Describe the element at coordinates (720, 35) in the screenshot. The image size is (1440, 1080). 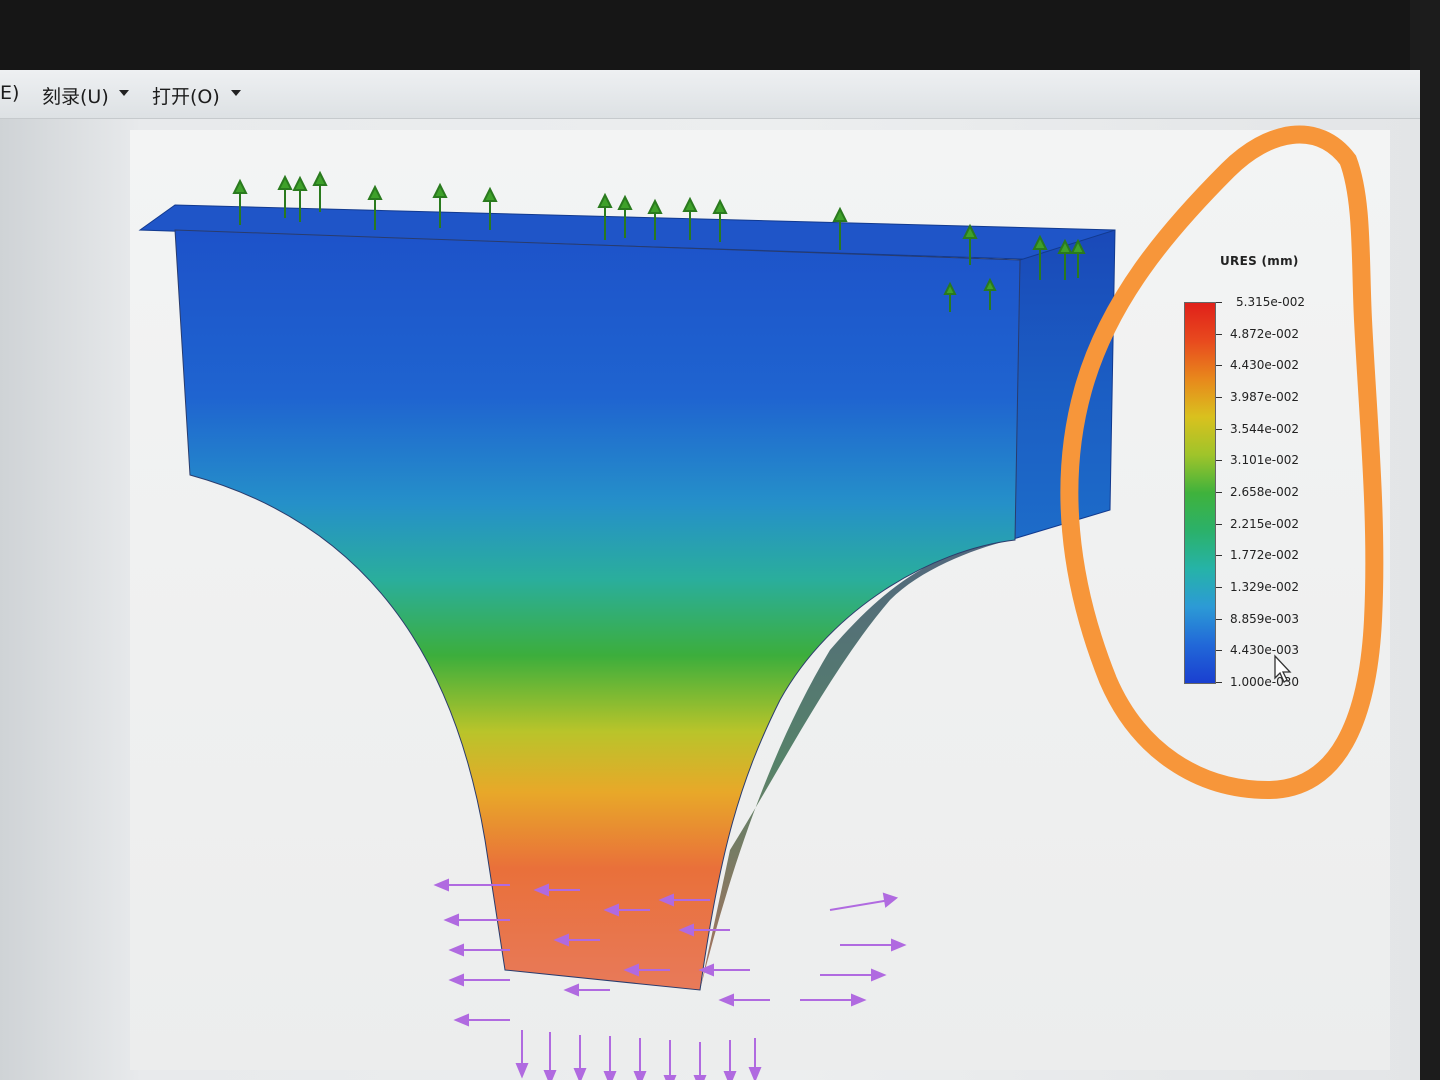
I see `monitor-bezel-top` at that location.